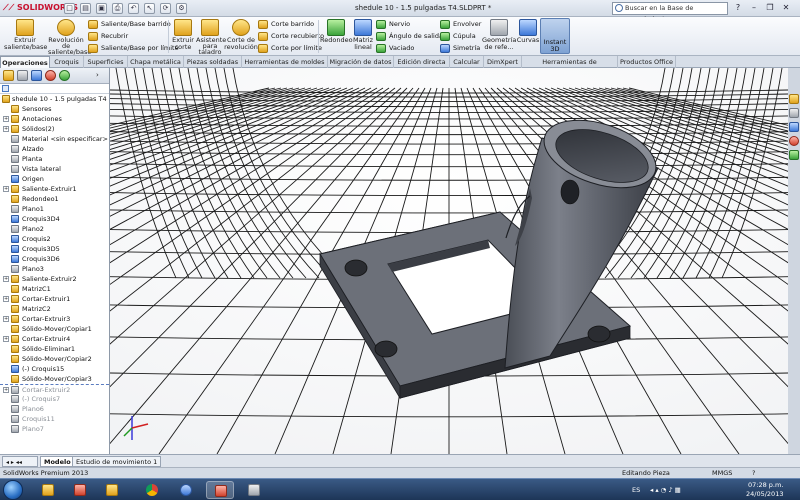  What do you see at coordinates (54, 339) in the screenshot?
I see `feature-tree-item: + Cortar-Extruir4` at bounding box center [54, 339].